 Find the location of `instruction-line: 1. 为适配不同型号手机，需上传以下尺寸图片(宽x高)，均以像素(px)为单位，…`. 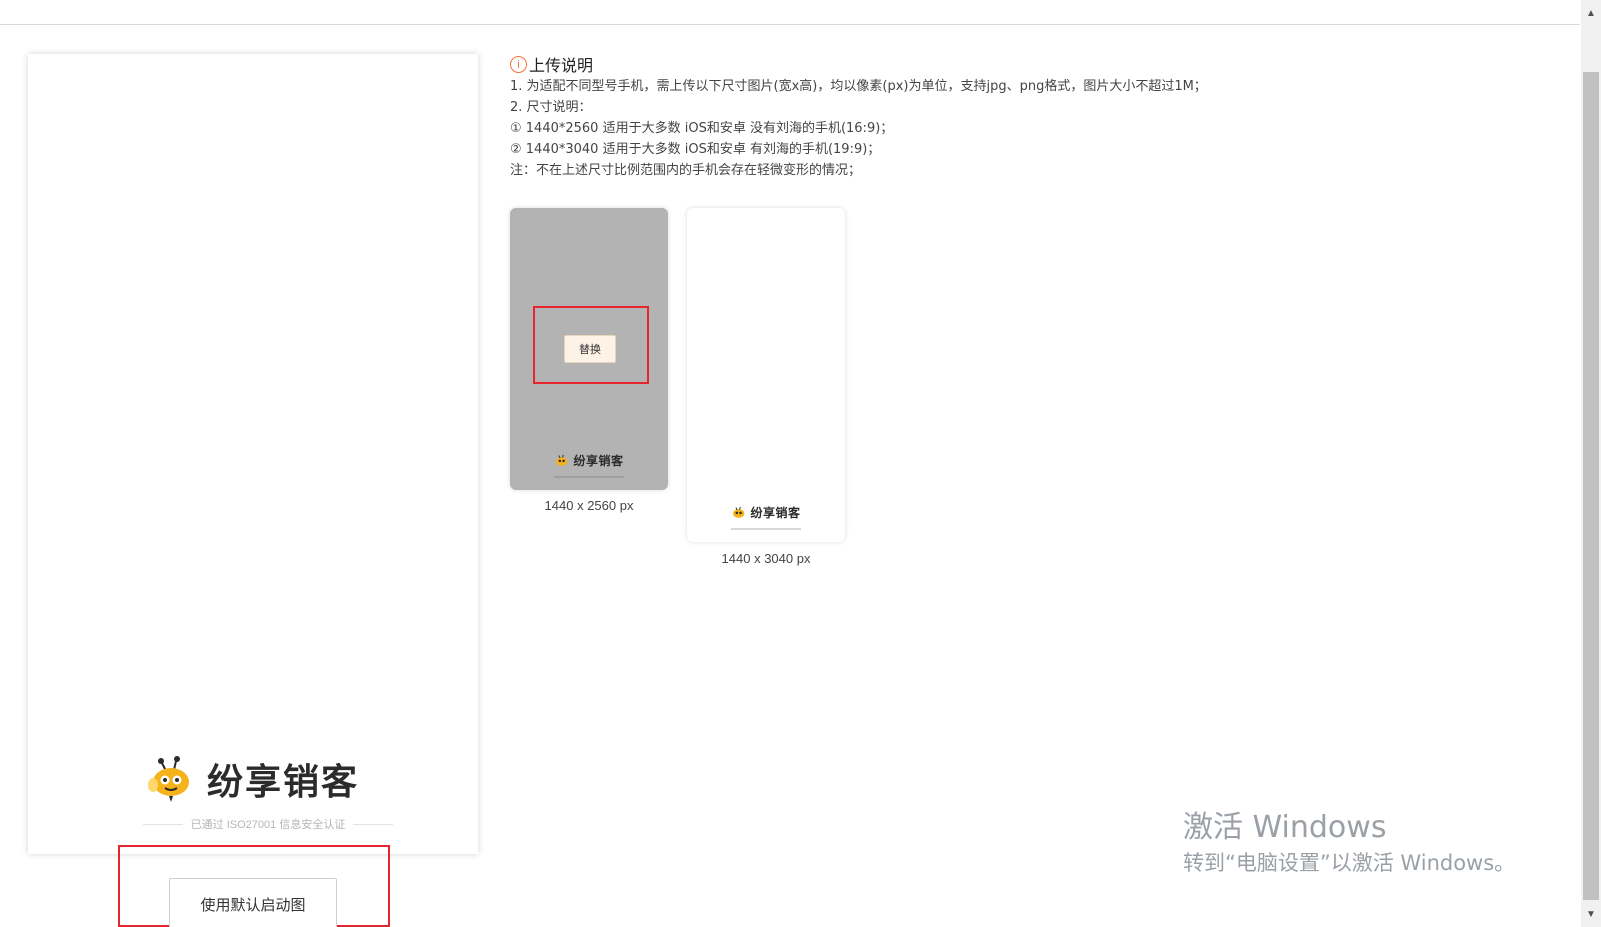

instruction-line: 1. 为适配不同型号手机，需上传以下尺寸图片(宽x高)，均以像素(px)为单位，… is located at coordinates (858, 86).